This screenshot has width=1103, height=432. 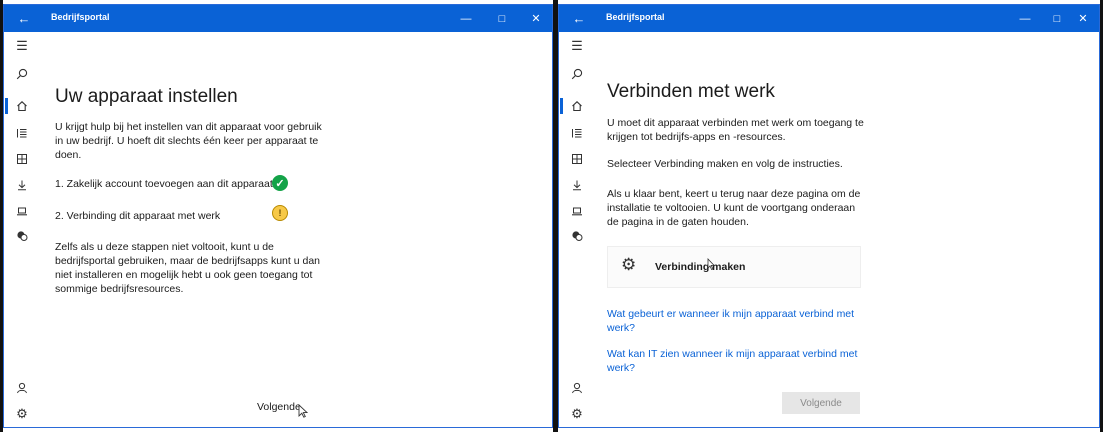 I want to click on maximize-icon: □, so click(x=502, y=18).